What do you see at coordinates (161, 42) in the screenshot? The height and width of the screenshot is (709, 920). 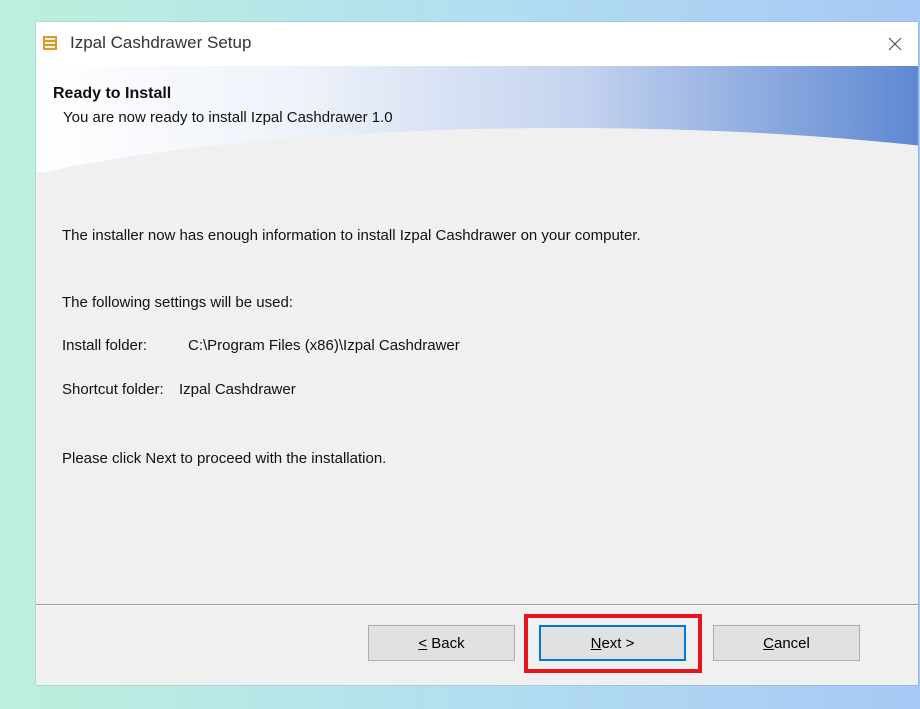 I see `window-title: Izpal Cashdrawer Setup` at bounding box center [161, 42].